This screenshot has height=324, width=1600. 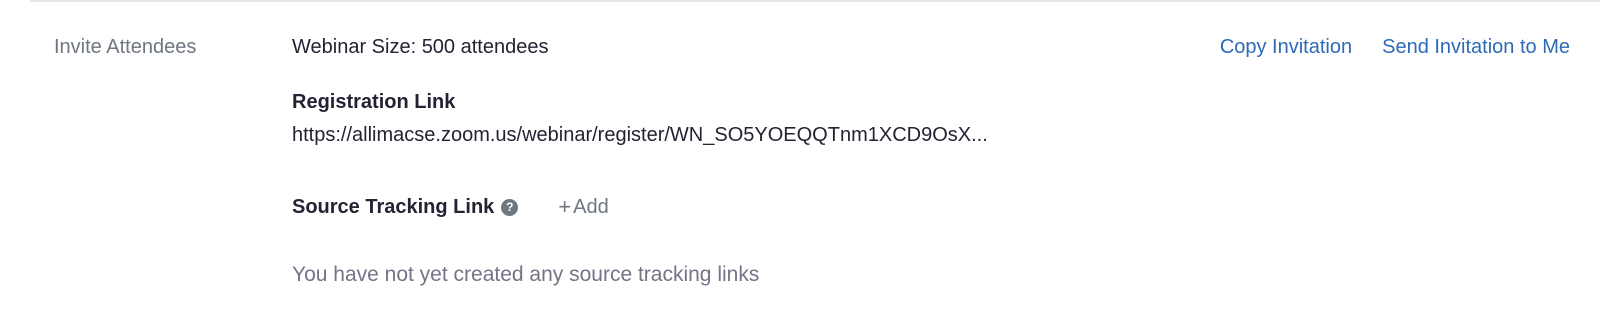 I want to click on plus-icon: +, so click(x=565, y=206).